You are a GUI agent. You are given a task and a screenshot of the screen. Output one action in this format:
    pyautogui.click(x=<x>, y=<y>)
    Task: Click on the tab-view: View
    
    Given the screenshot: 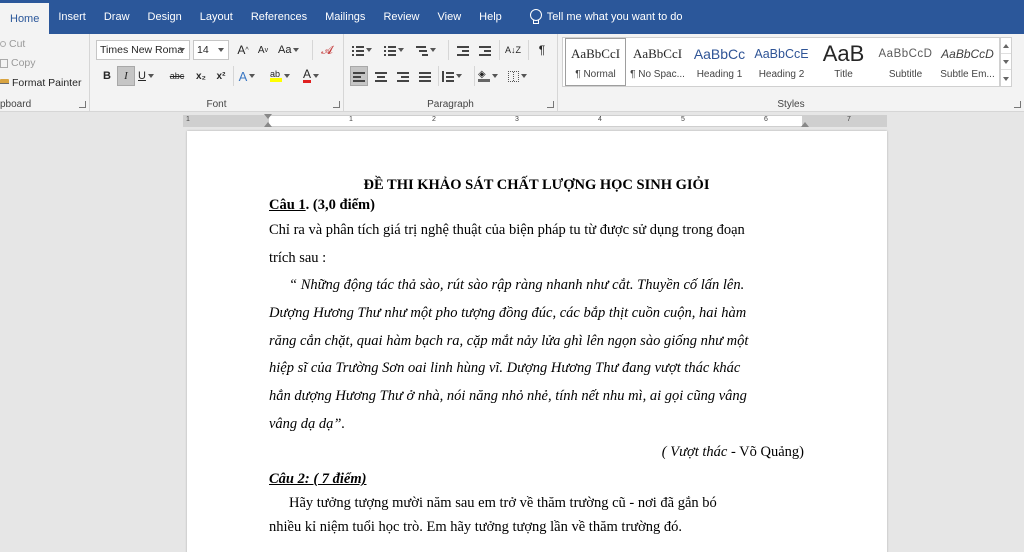 What is the action you would take?
    pyautogui.click(x=450, y=17)
    